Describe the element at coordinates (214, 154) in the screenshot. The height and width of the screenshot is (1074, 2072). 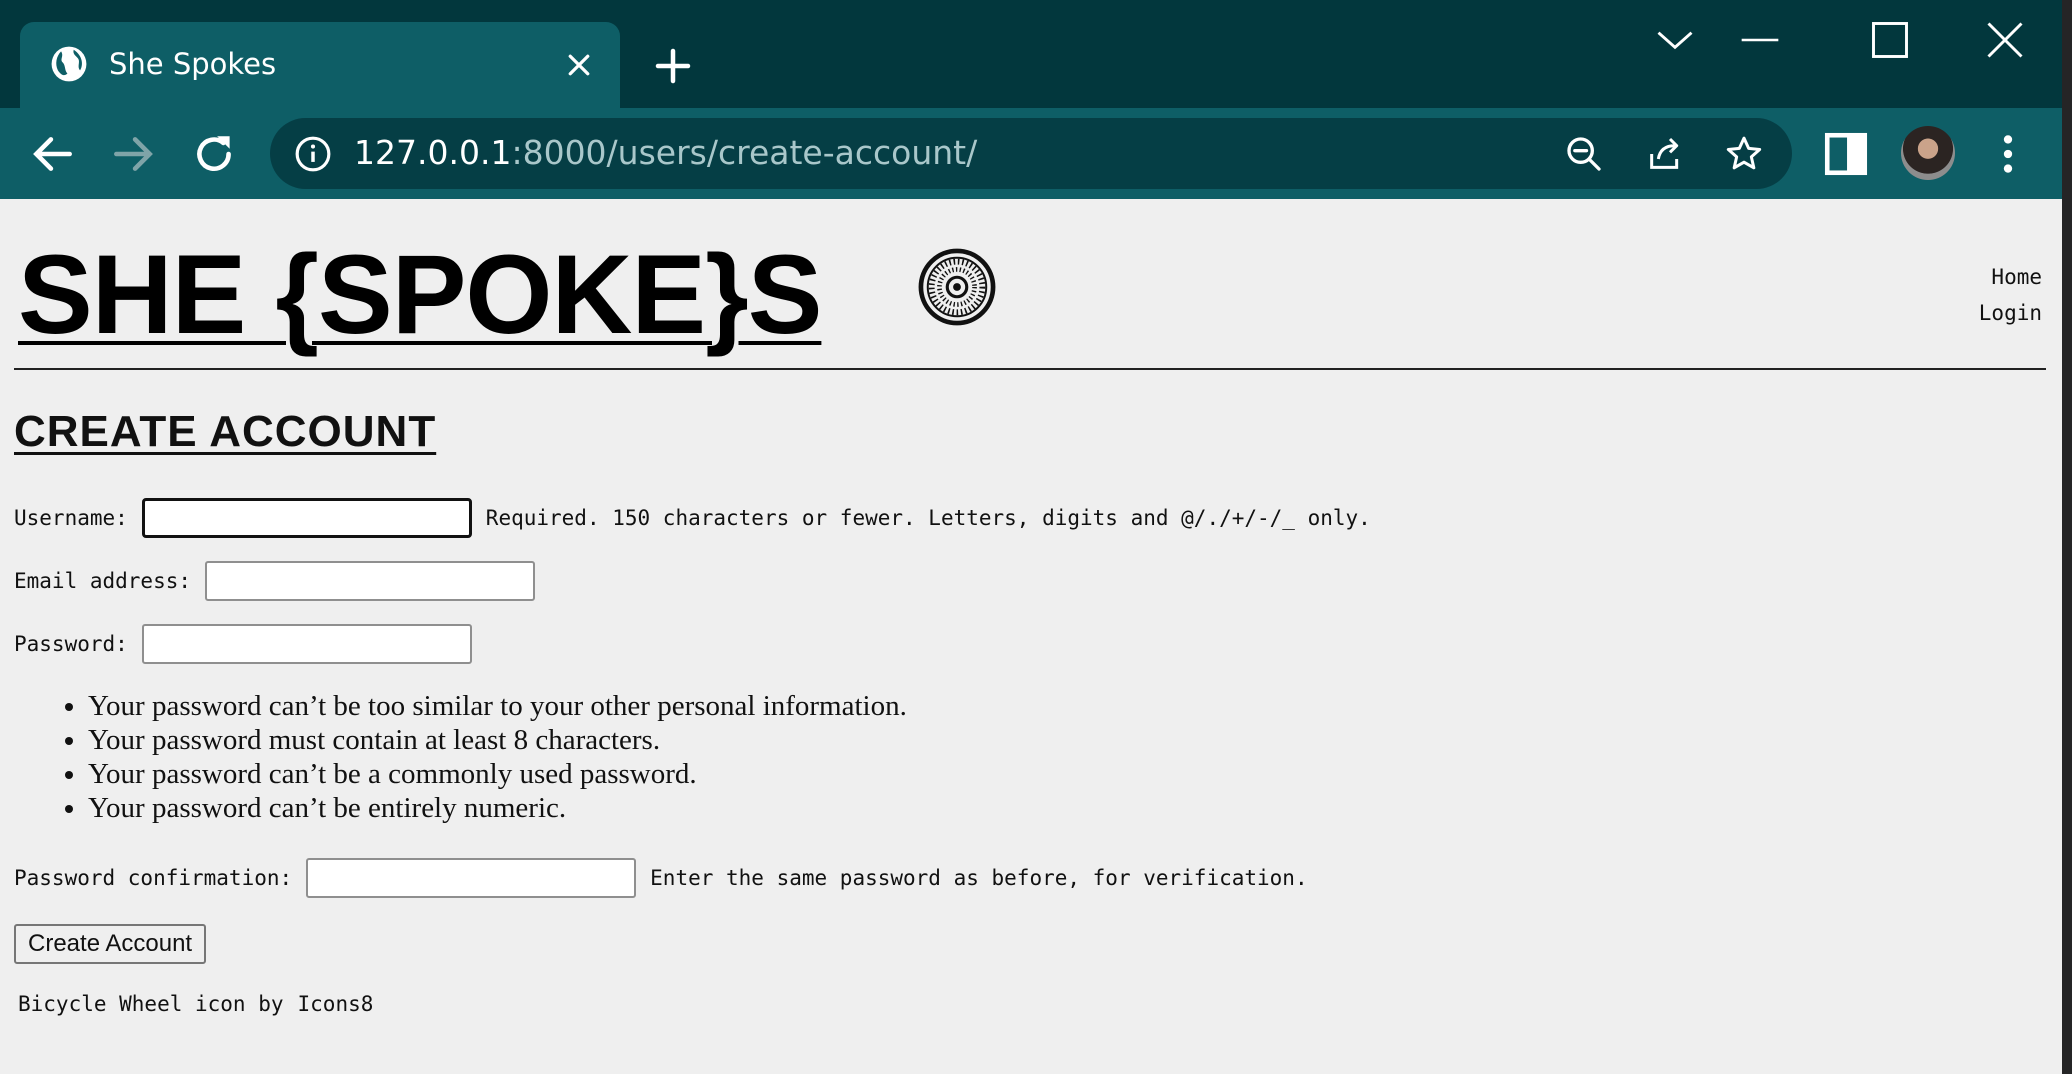
I see `reload-icon` at that location.